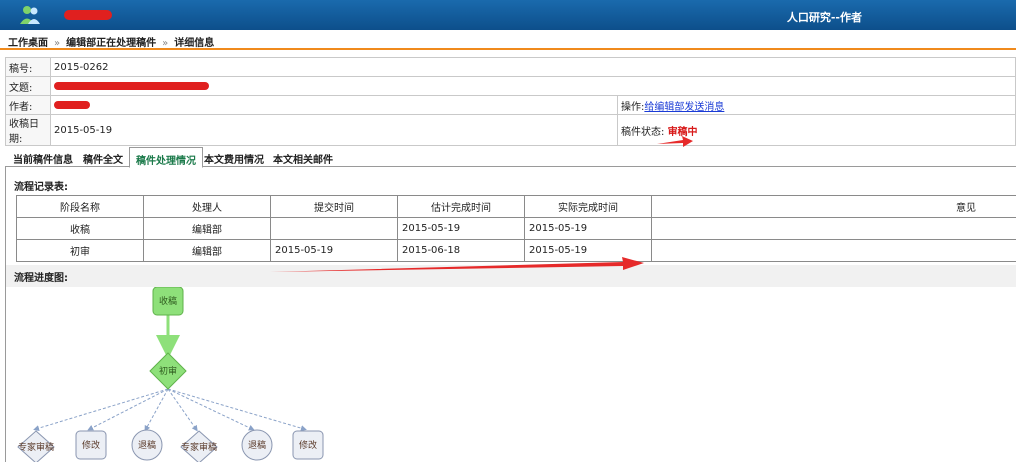 The image size is (1016, 462). What do you see at coordinates (533, 86) in the screenshot?
I see `title-value` at bounding box center [533, 86].